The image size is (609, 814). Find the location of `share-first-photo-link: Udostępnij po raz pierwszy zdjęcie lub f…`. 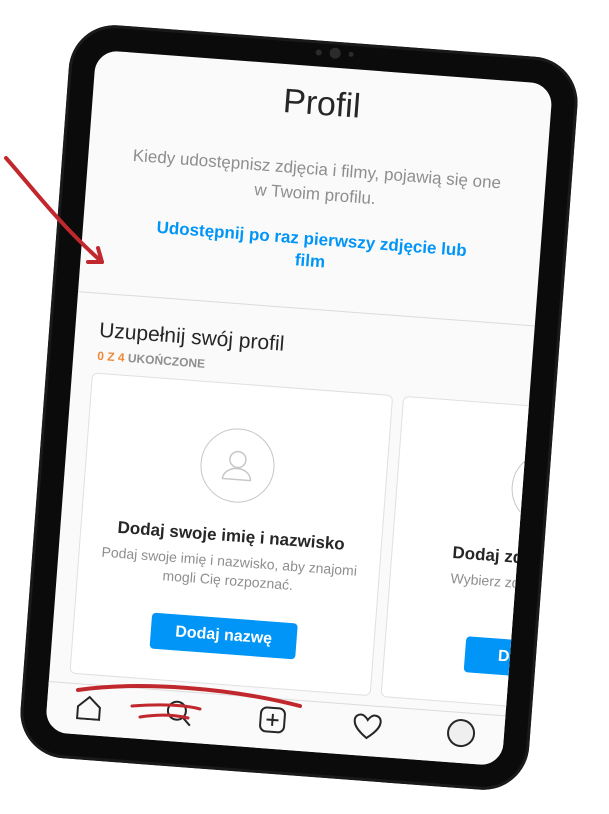

share-first-photo-link: Udostępnij po raz pierwszy zdjęcie lub f… is located at coordinates (311, 250).